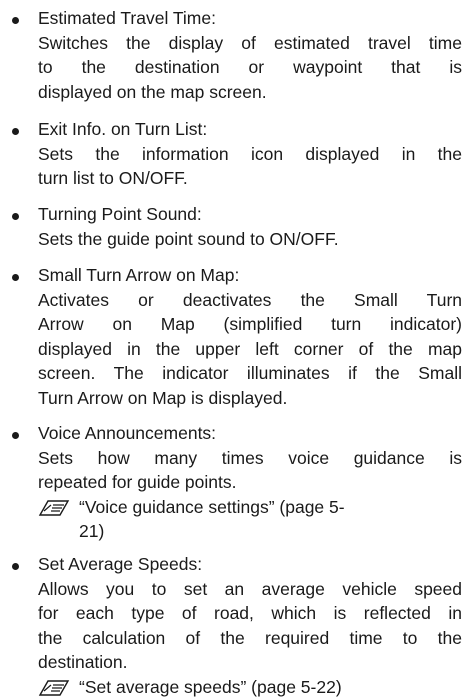 This screenshot has width=466, height=699. What do you see at coordinates (250, 18) in the screenshot?
I see `item-title: Estimated Travel Time:` at bounding box center [250, 18].